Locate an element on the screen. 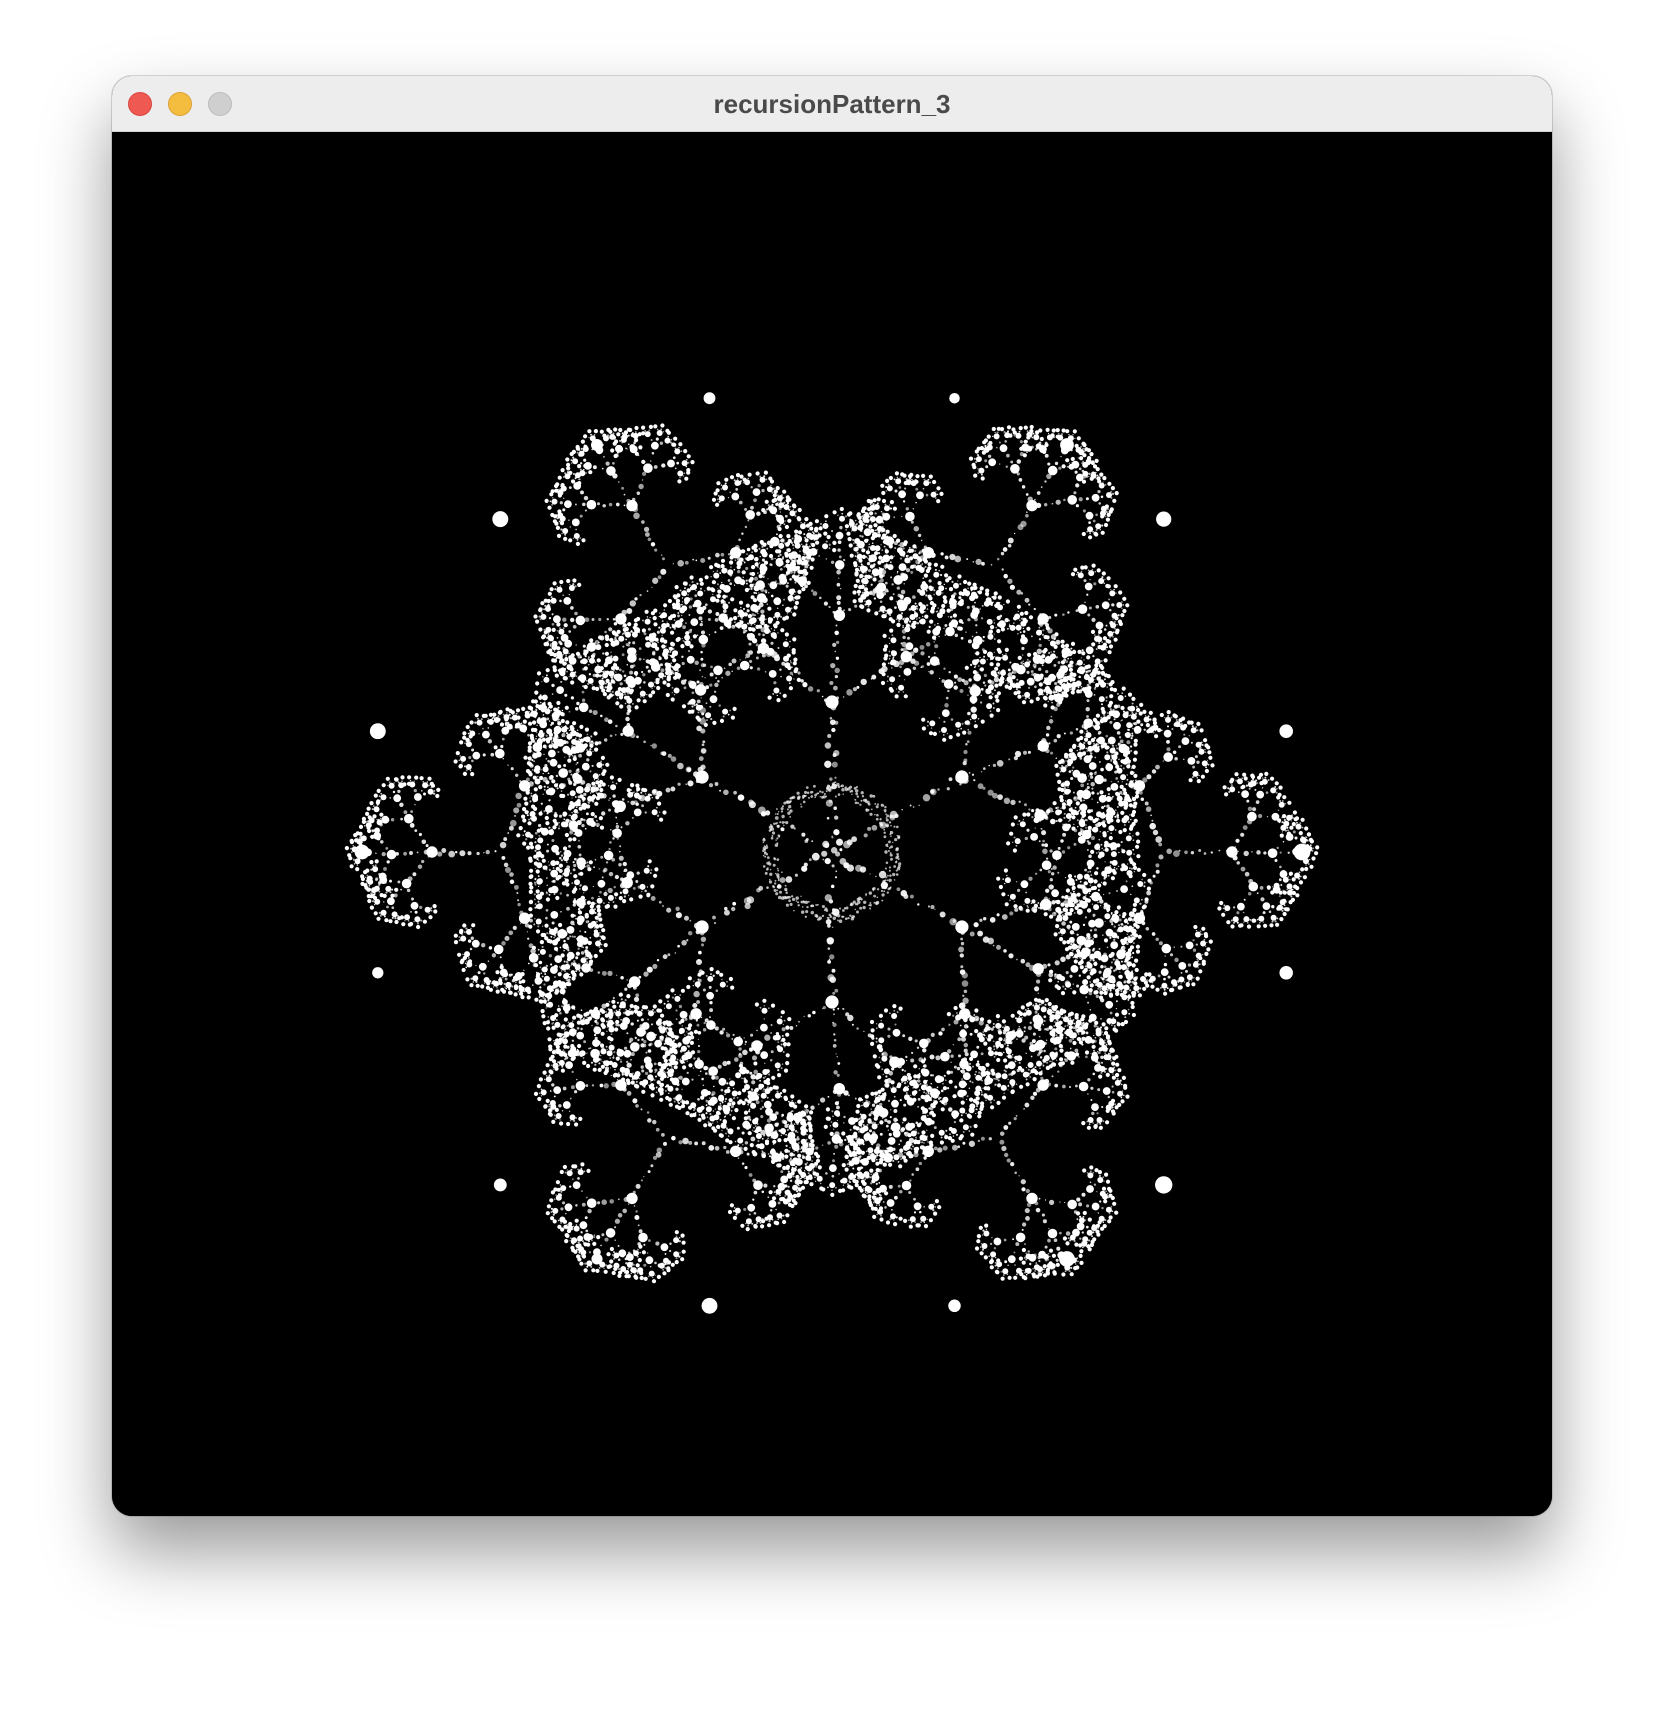  title-bar: recursionPattern_3 is located at coordinates (832, 104).